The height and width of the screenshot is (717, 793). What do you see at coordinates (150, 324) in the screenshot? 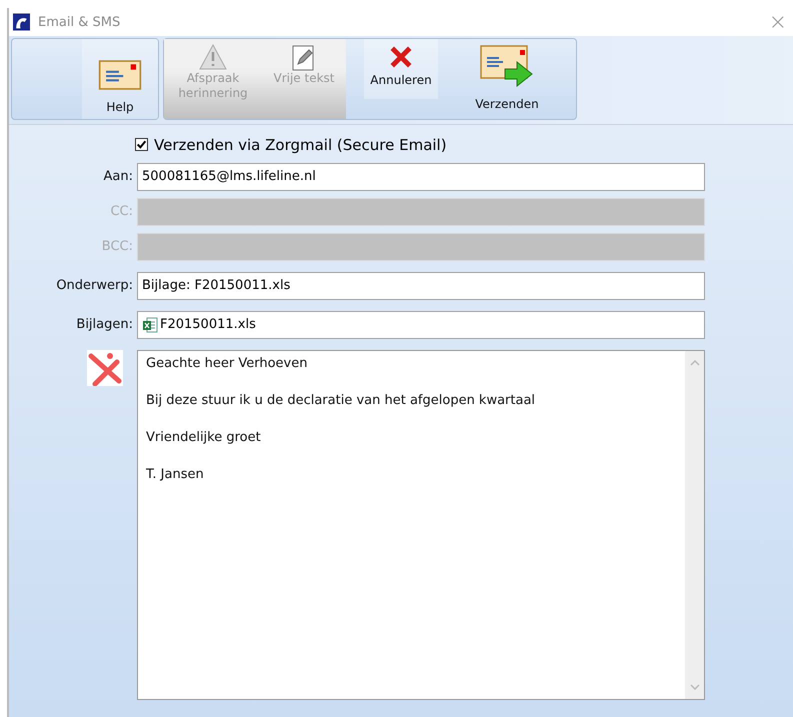
I see `spreadsheet-file-icon` at bounding box center [150, 324].